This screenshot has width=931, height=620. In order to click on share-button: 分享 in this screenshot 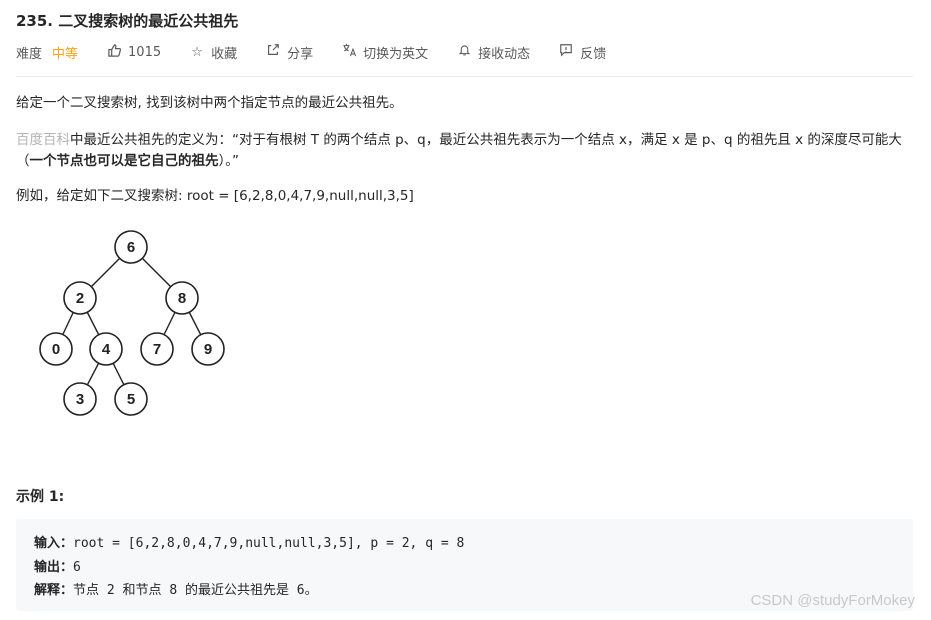, I will do `click(289, 52)`.